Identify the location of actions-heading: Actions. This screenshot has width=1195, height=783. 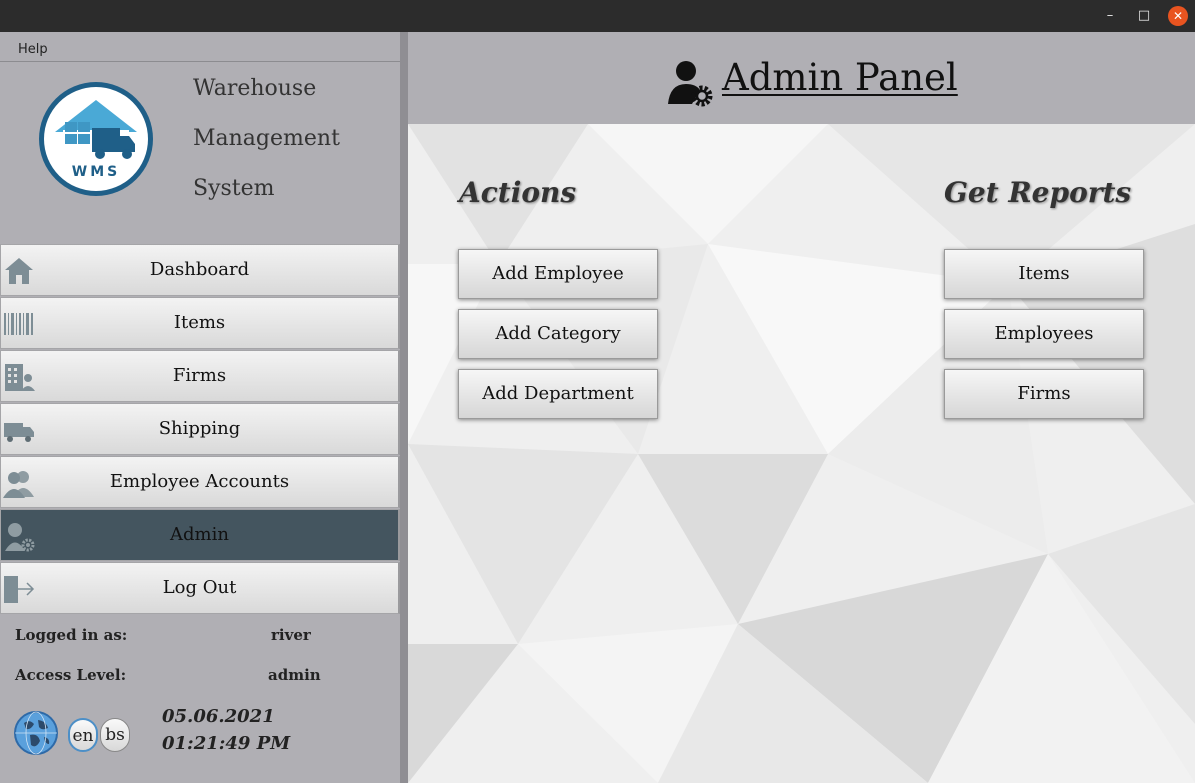
(518, 192).